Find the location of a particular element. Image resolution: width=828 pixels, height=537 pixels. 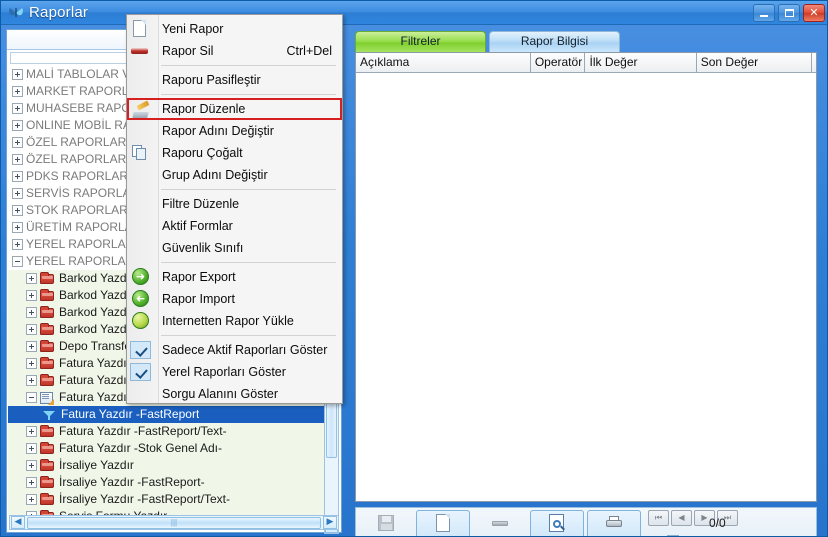

menu-item-yerel-raporlari-goster: Yerel Raporları Göster is located at coordinates (234, 372).